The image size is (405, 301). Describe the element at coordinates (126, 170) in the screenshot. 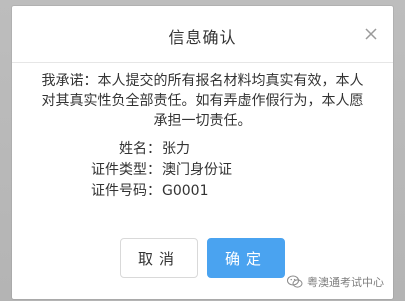

I see `id-type-label: 证件类型：` at that location.